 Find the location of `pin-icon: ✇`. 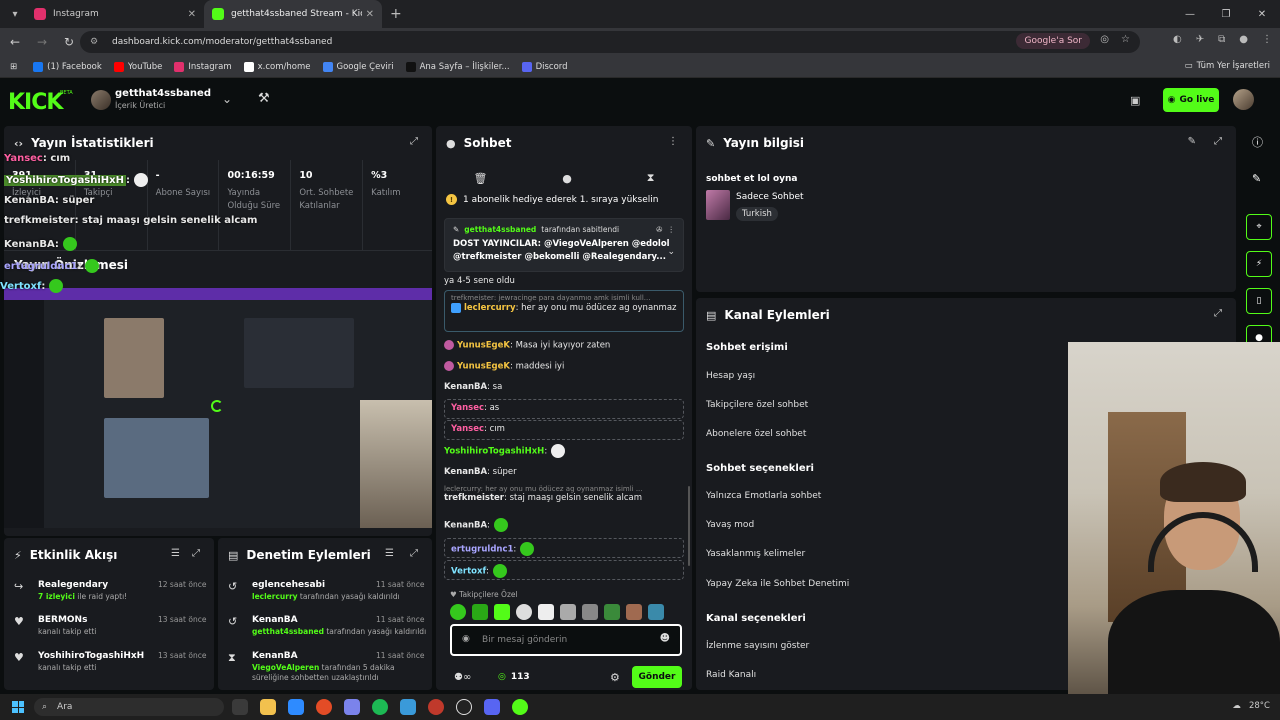

pin-icon: ✇ is located at coordinates (659, 229).